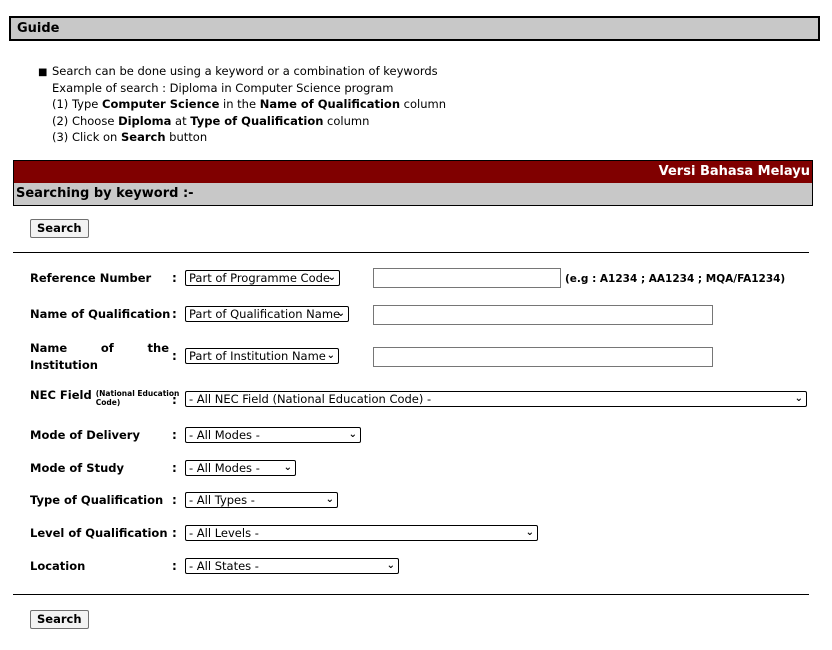  Describe the element at coordinates (38, 28) in the screenshot. I see `guide-title: Guide` at that location.